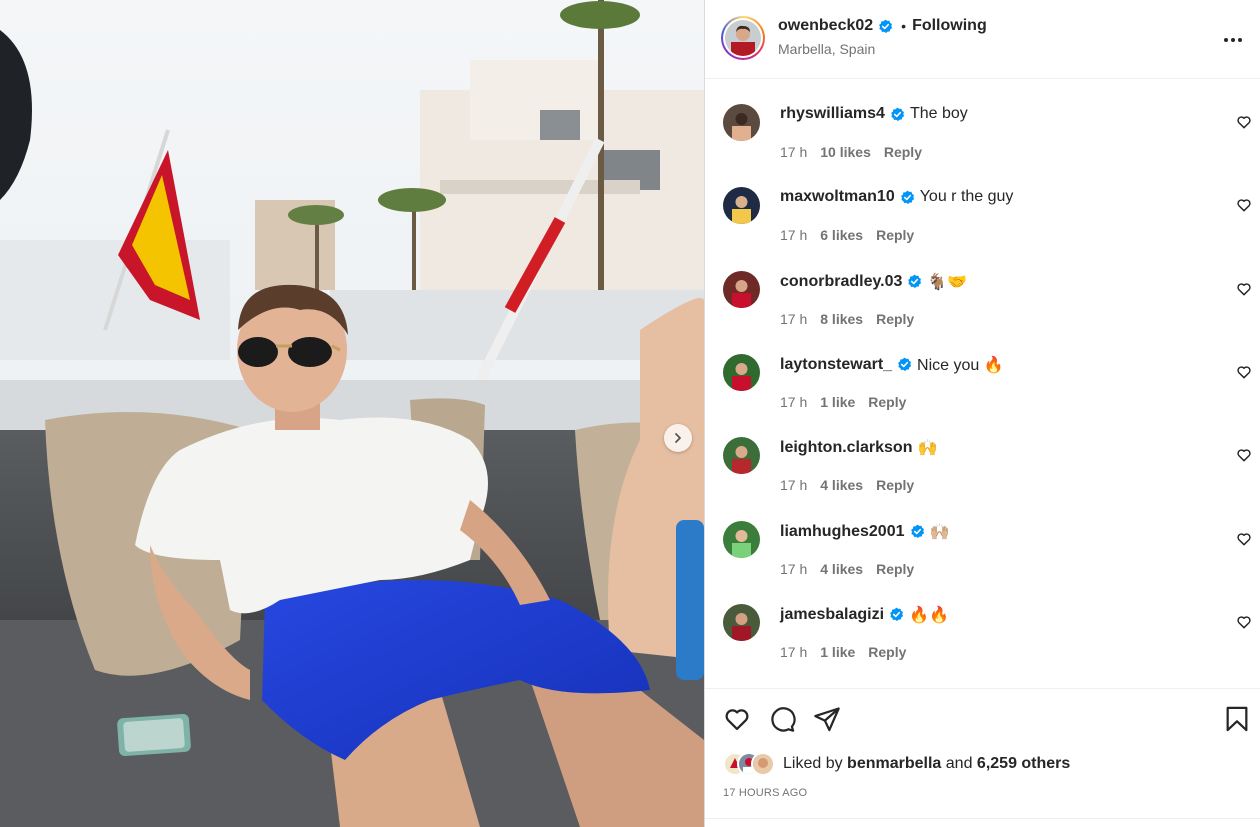 The height and width of the screenshot is (827, 1260). What do you see at coordinates (826, 49) in the screenshot?
I see `post-location: Marbella, Spain` at bounding box center [826, 49].